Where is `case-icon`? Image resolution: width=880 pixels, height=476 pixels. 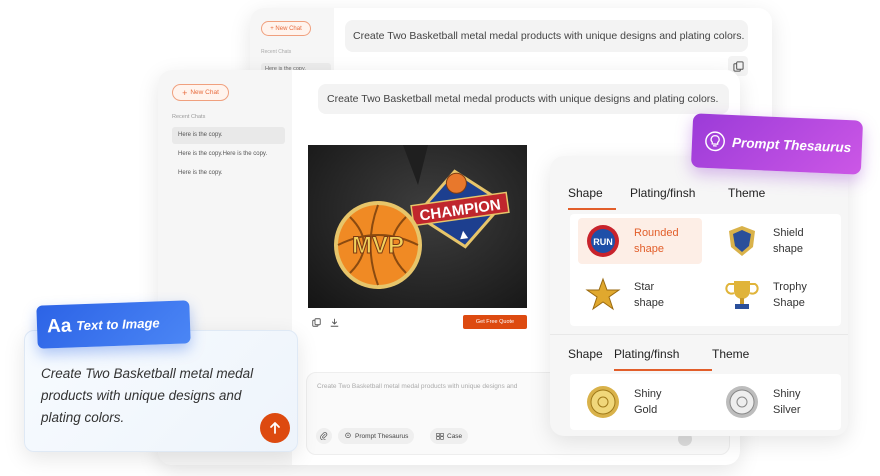 case-icon is located at coordinates (440, 436).